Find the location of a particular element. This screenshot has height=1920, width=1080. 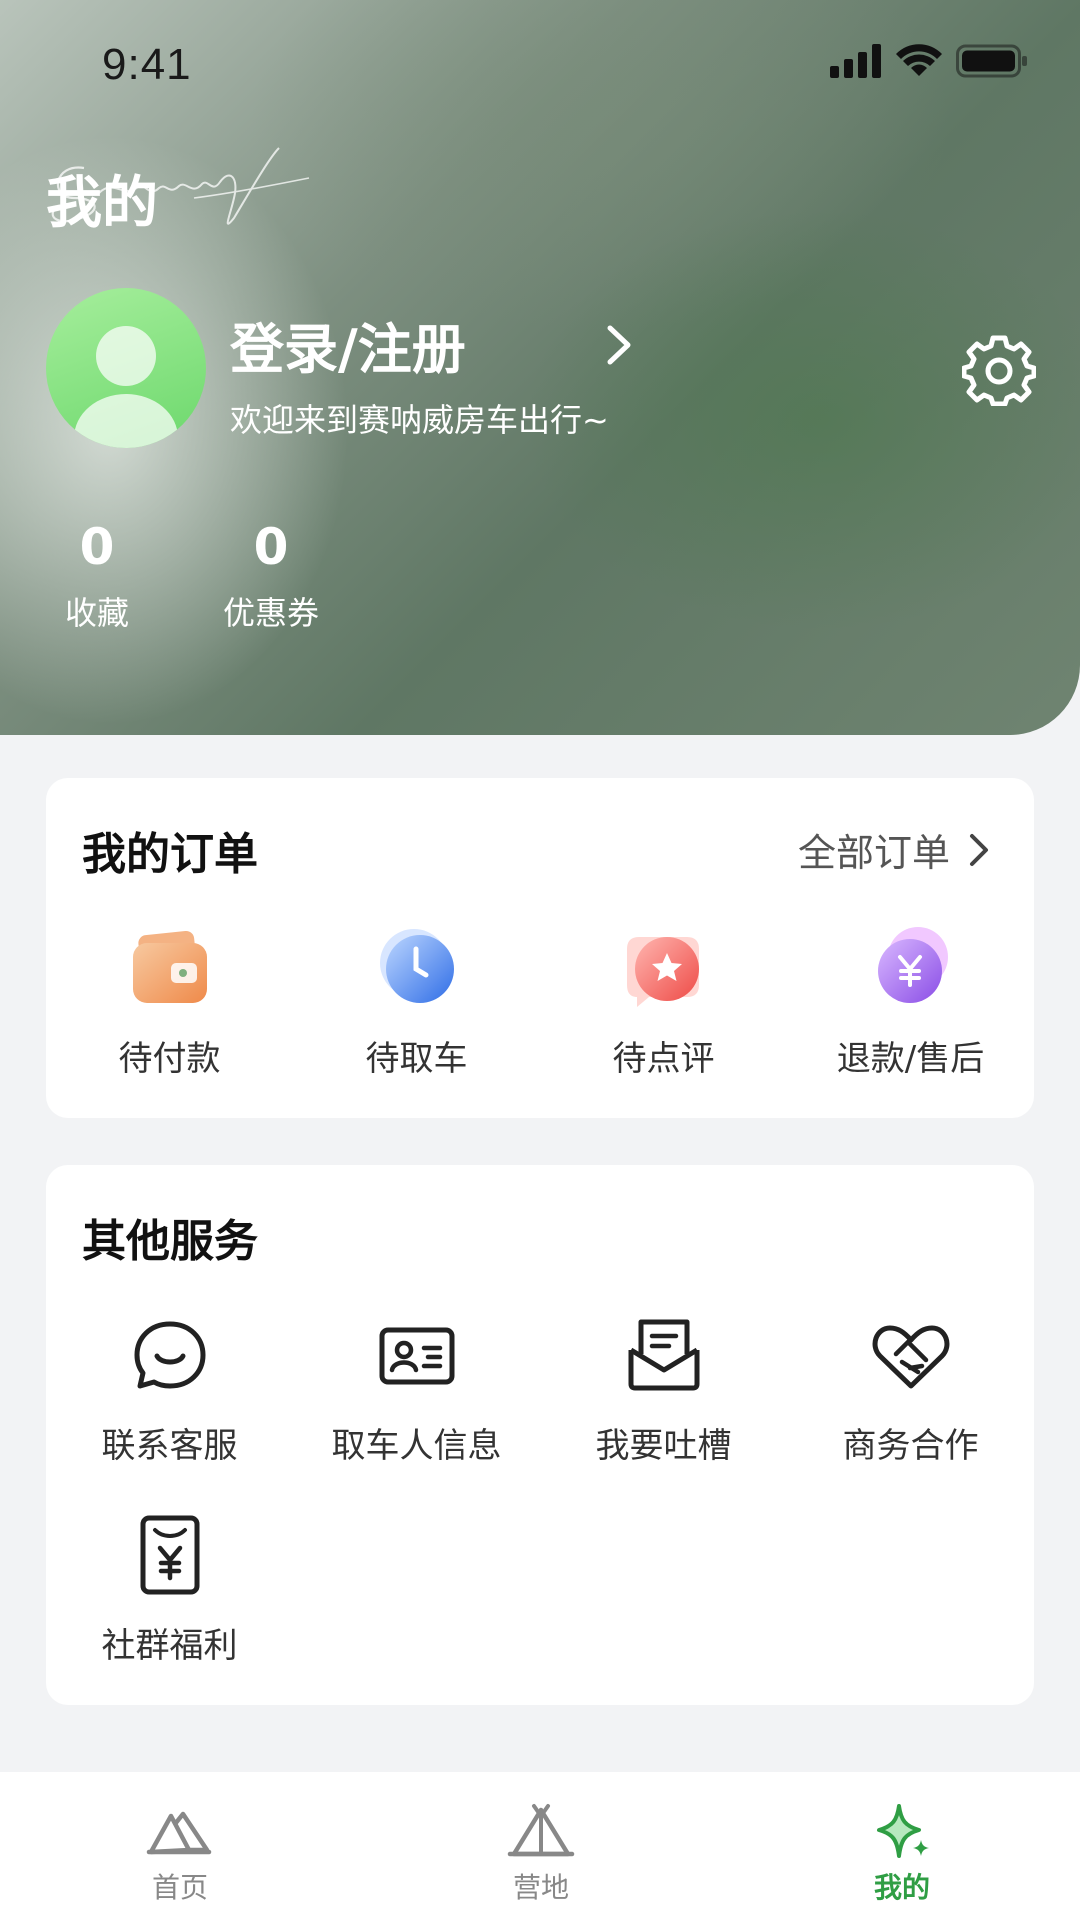

tab-campsite-label: 营地 is located at coordinates (540, 1887).